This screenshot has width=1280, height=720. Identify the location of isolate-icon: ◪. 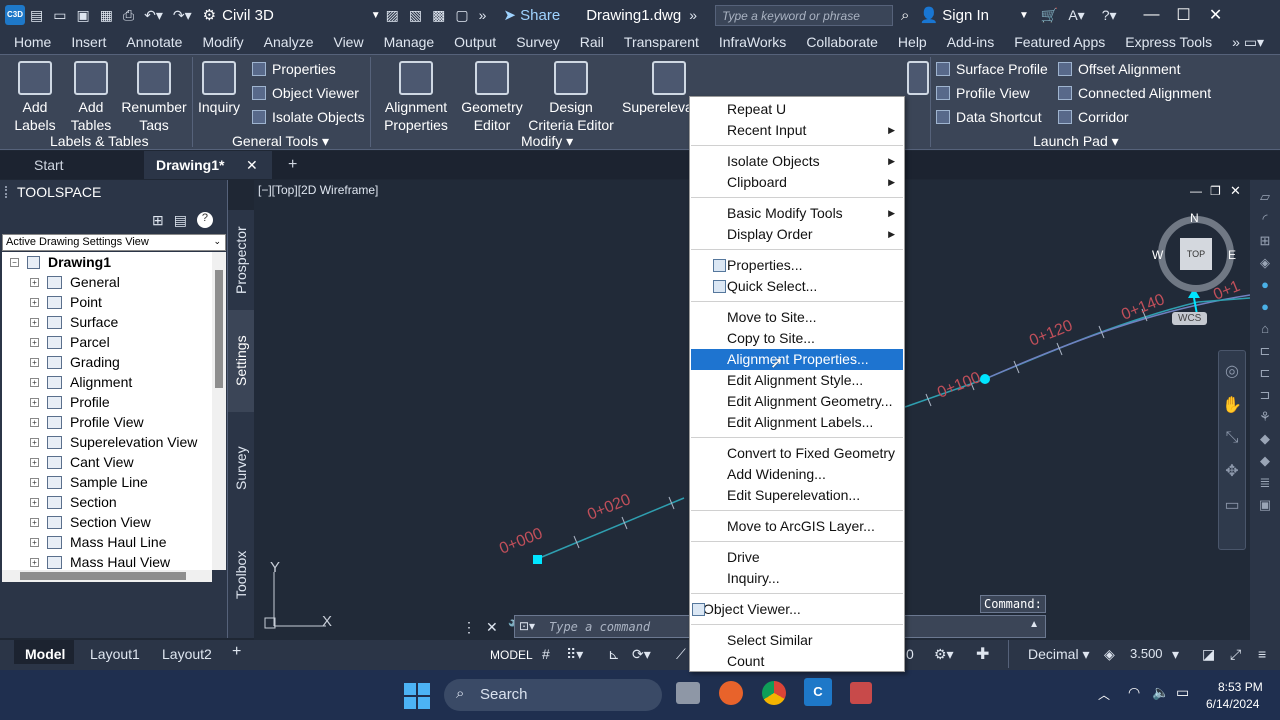
(1208, 654).